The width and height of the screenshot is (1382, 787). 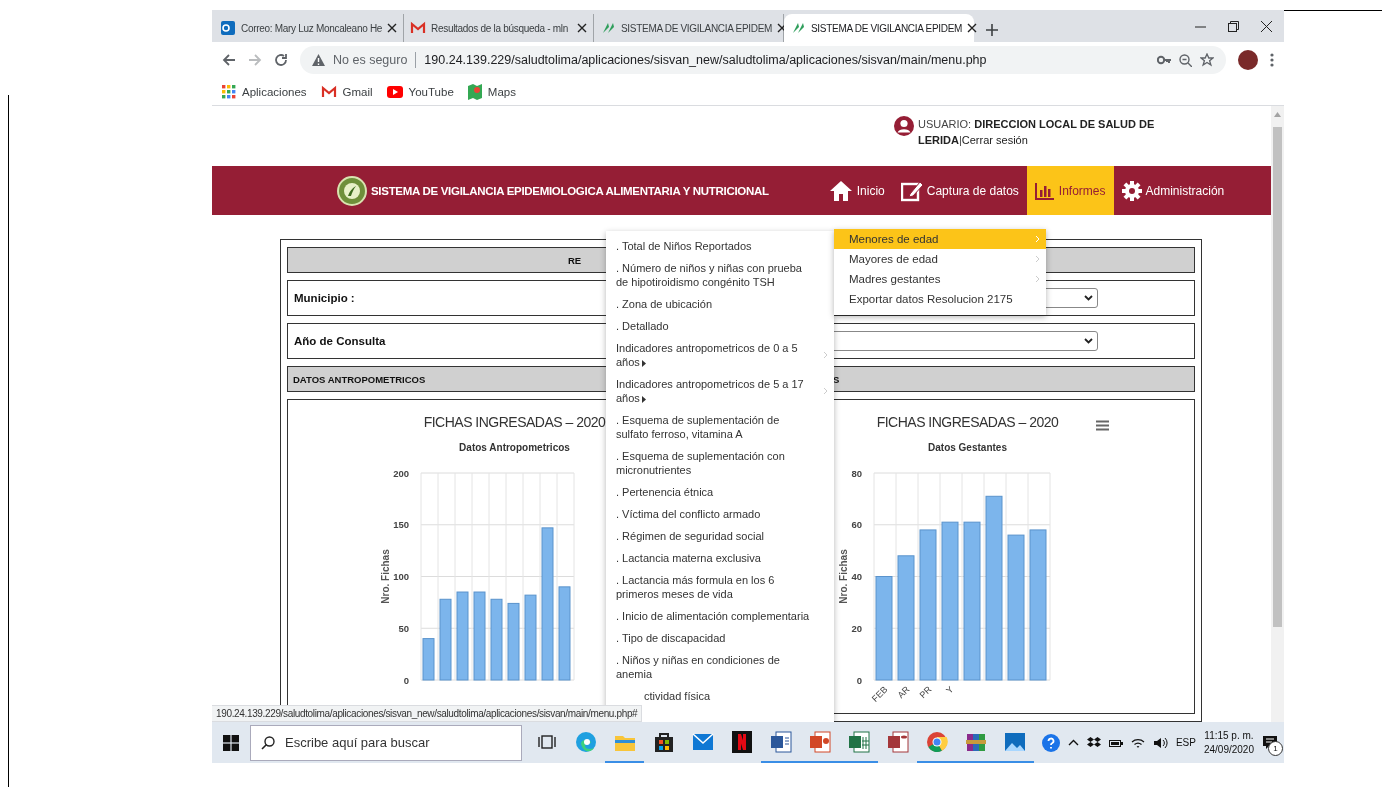 What do you see at coordinates (1050, 742) in the screenshot?
I see `help-icon` at bounding box center [1050, 742].